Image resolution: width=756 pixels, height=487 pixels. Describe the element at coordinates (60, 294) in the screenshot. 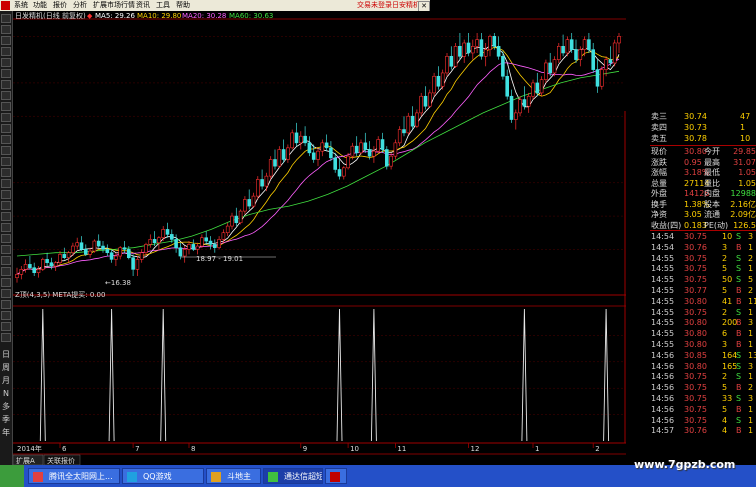

I see `indicator-title: Z顶(4,3,5) META提买: 0.00` at that location.